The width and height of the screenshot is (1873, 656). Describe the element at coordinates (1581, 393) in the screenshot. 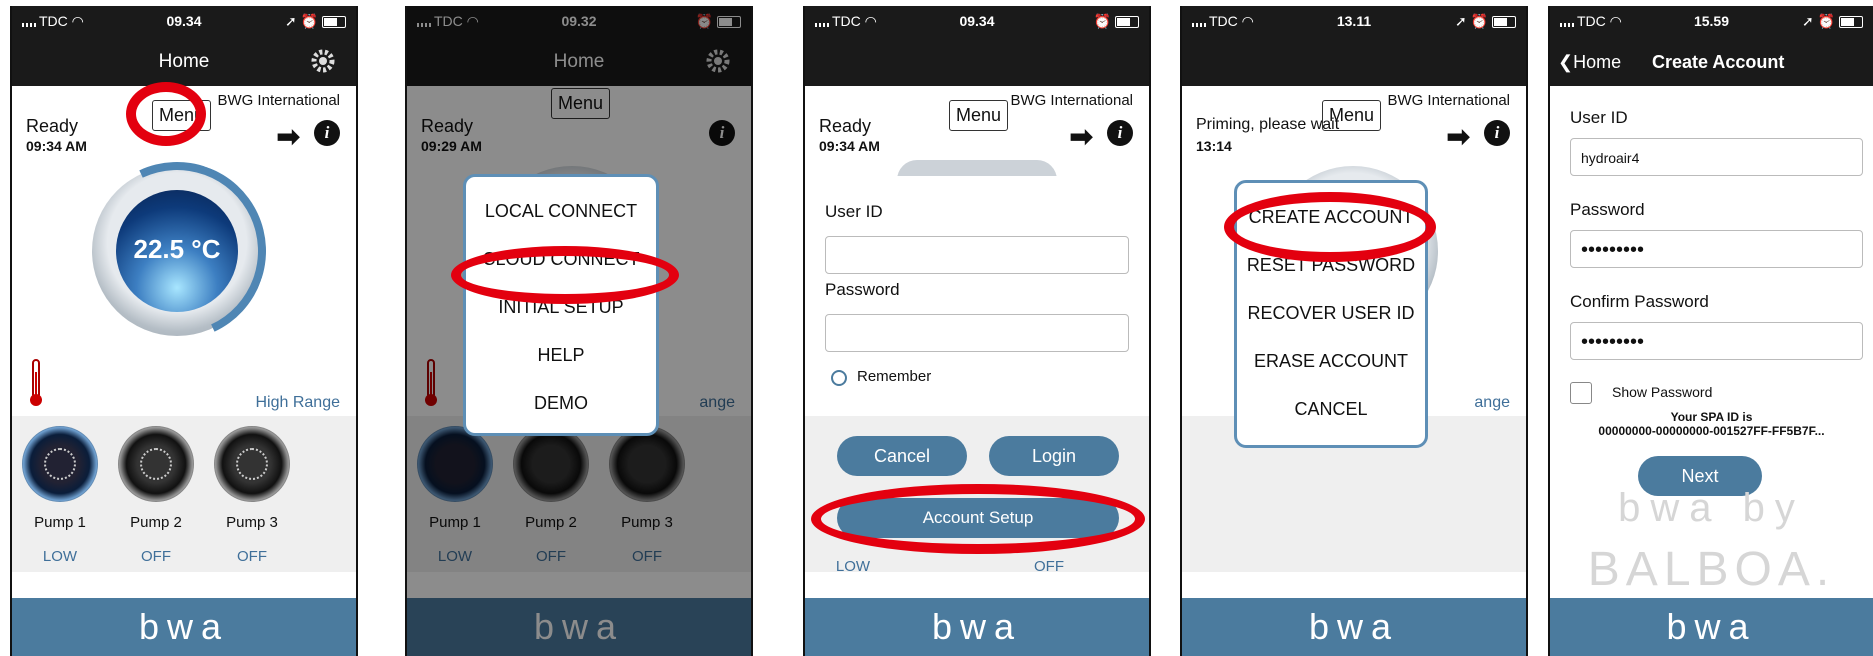

I see `show-password-checkbox` at that location.